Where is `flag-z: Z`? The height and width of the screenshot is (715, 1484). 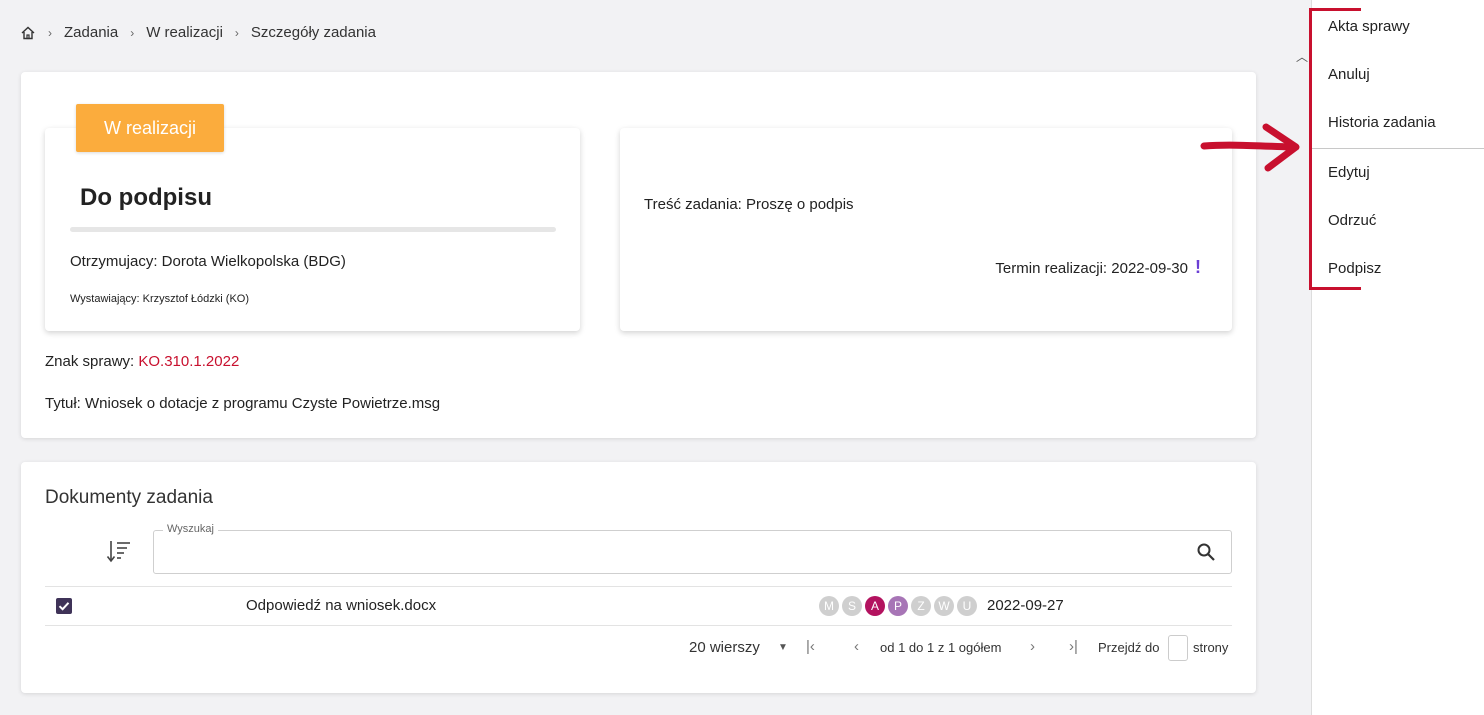
flag-z: Z is located at coordinates (921, 606).